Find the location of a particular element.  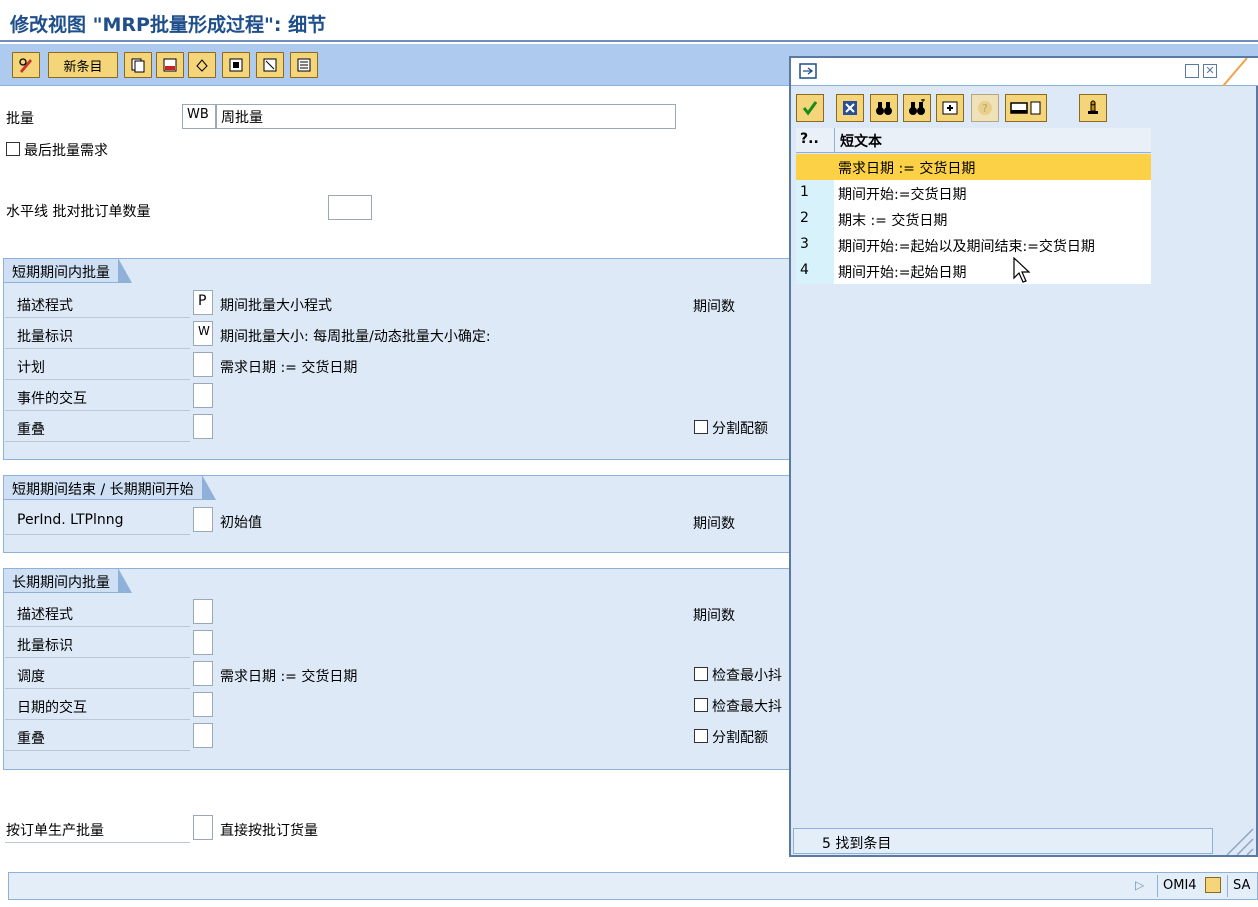

long-split-quota-checkbox is located at coordinates (701, 736).